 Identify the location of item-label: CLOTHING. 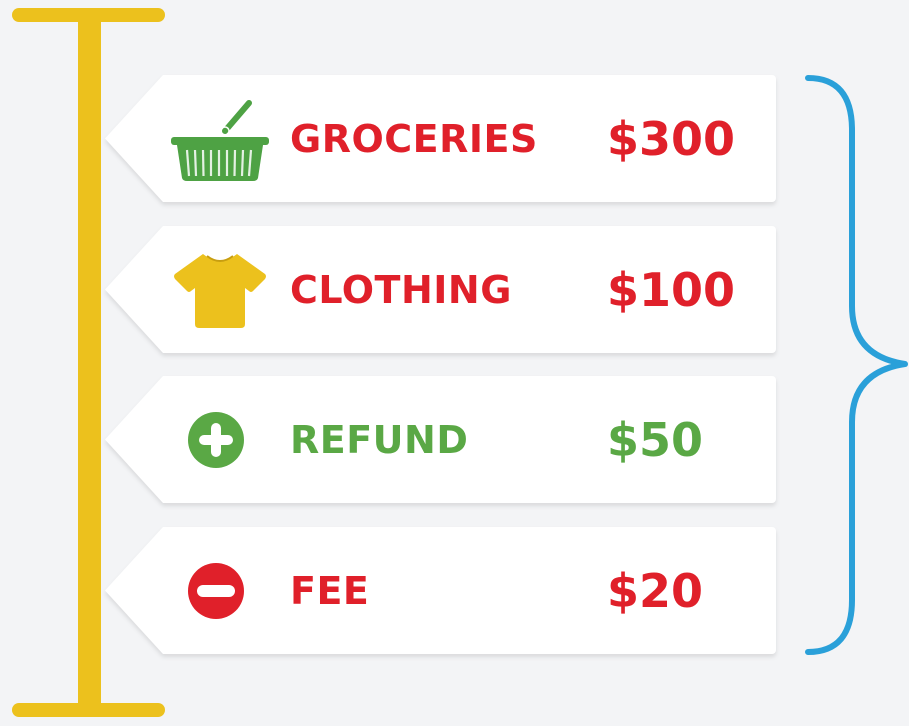
(401, 289).